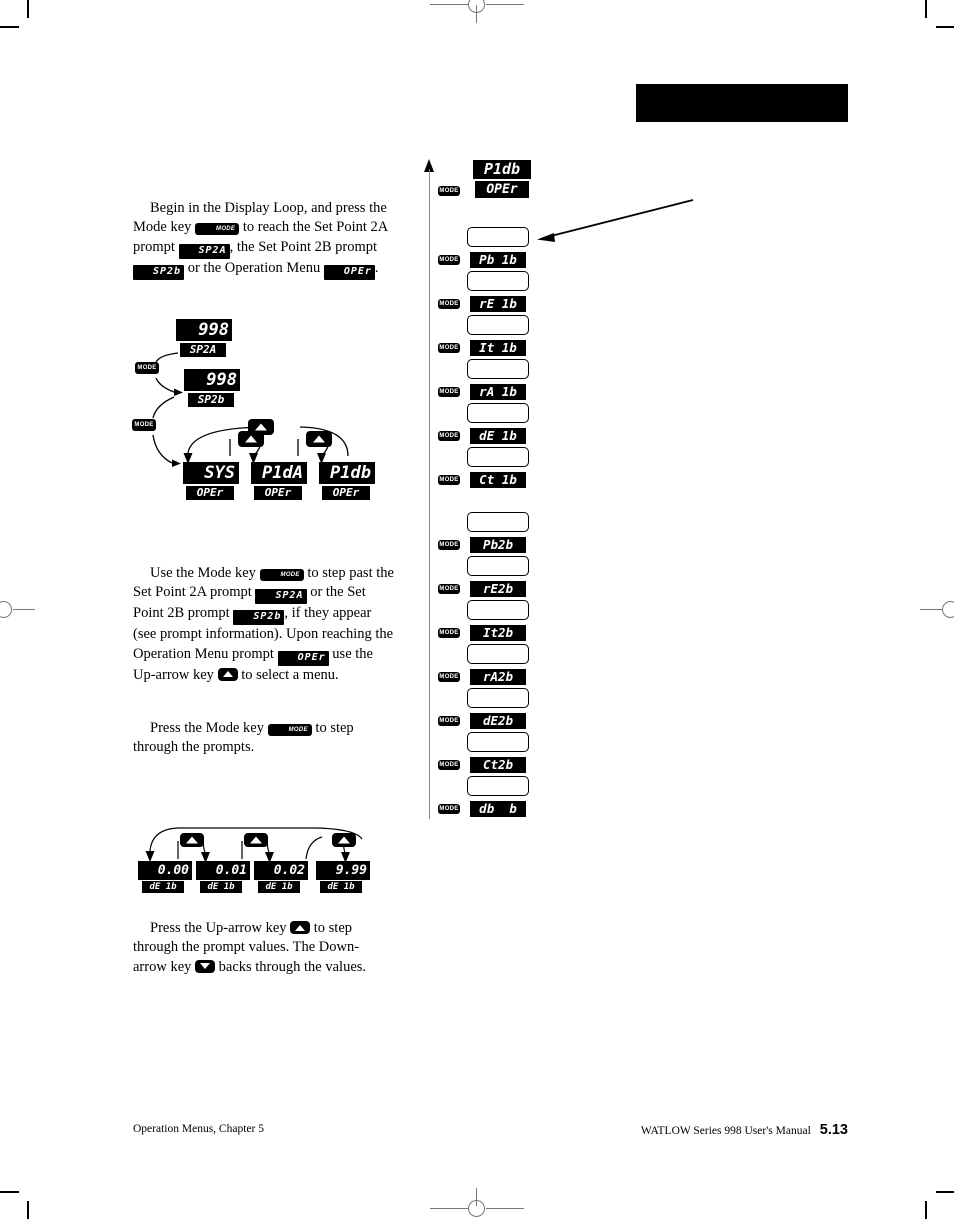 The image size is (954, 1219). What do you see at coordinates (28, 9) in the screenshot?
I see `crop-mark-top-left-v` at bounding box center [28, 9].